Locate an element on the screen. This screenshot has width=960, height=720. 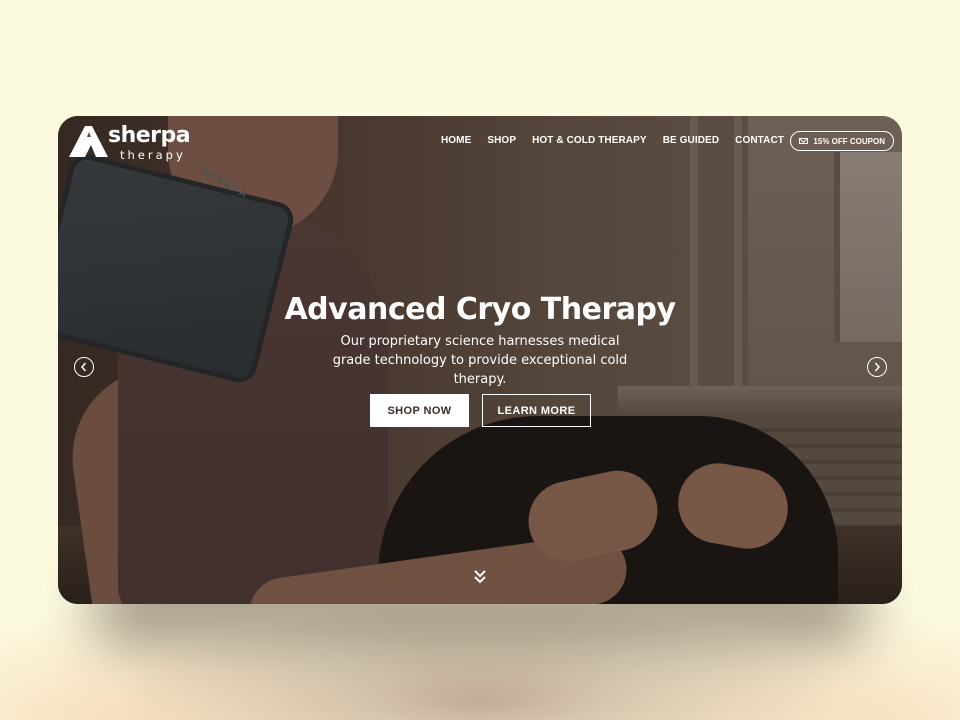
nav-item-shop: SHOP is located at coordinates (501, 140).